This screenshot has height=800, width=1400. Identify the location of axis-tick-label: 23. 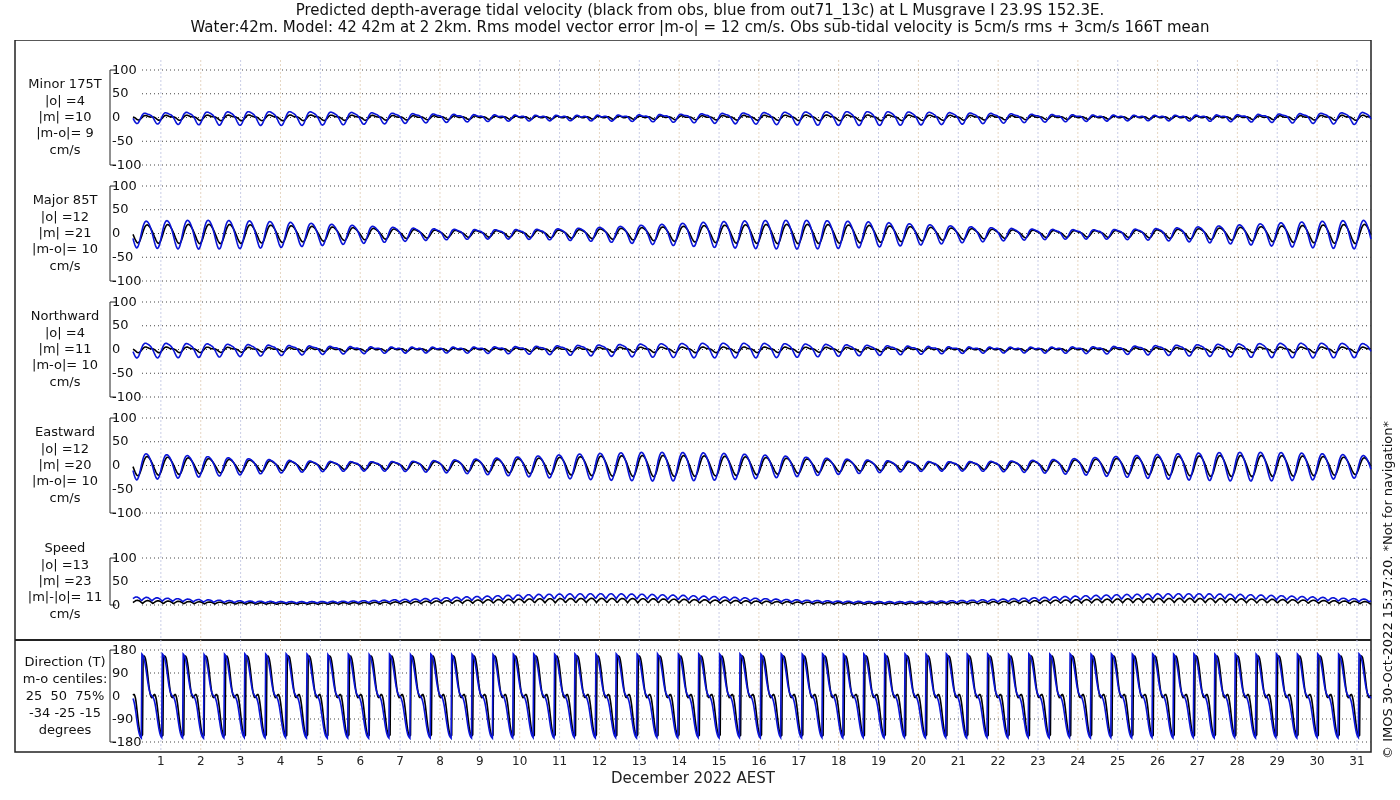
(1038, 760).